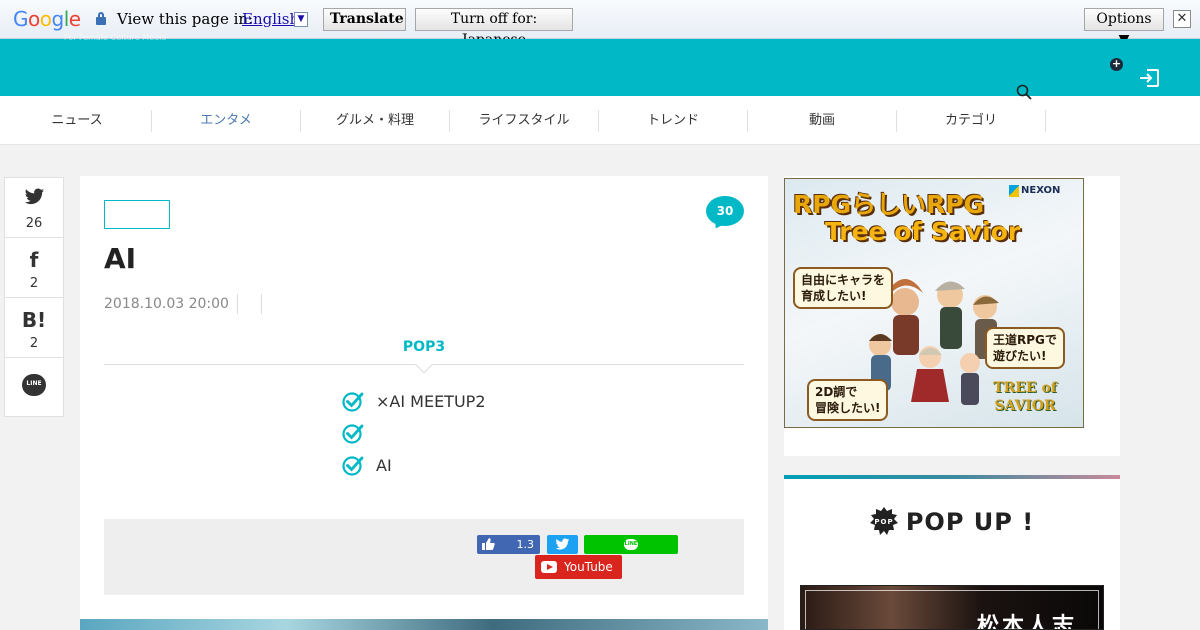  I want to click on pop3-heading: POP3, so click(424, 347).